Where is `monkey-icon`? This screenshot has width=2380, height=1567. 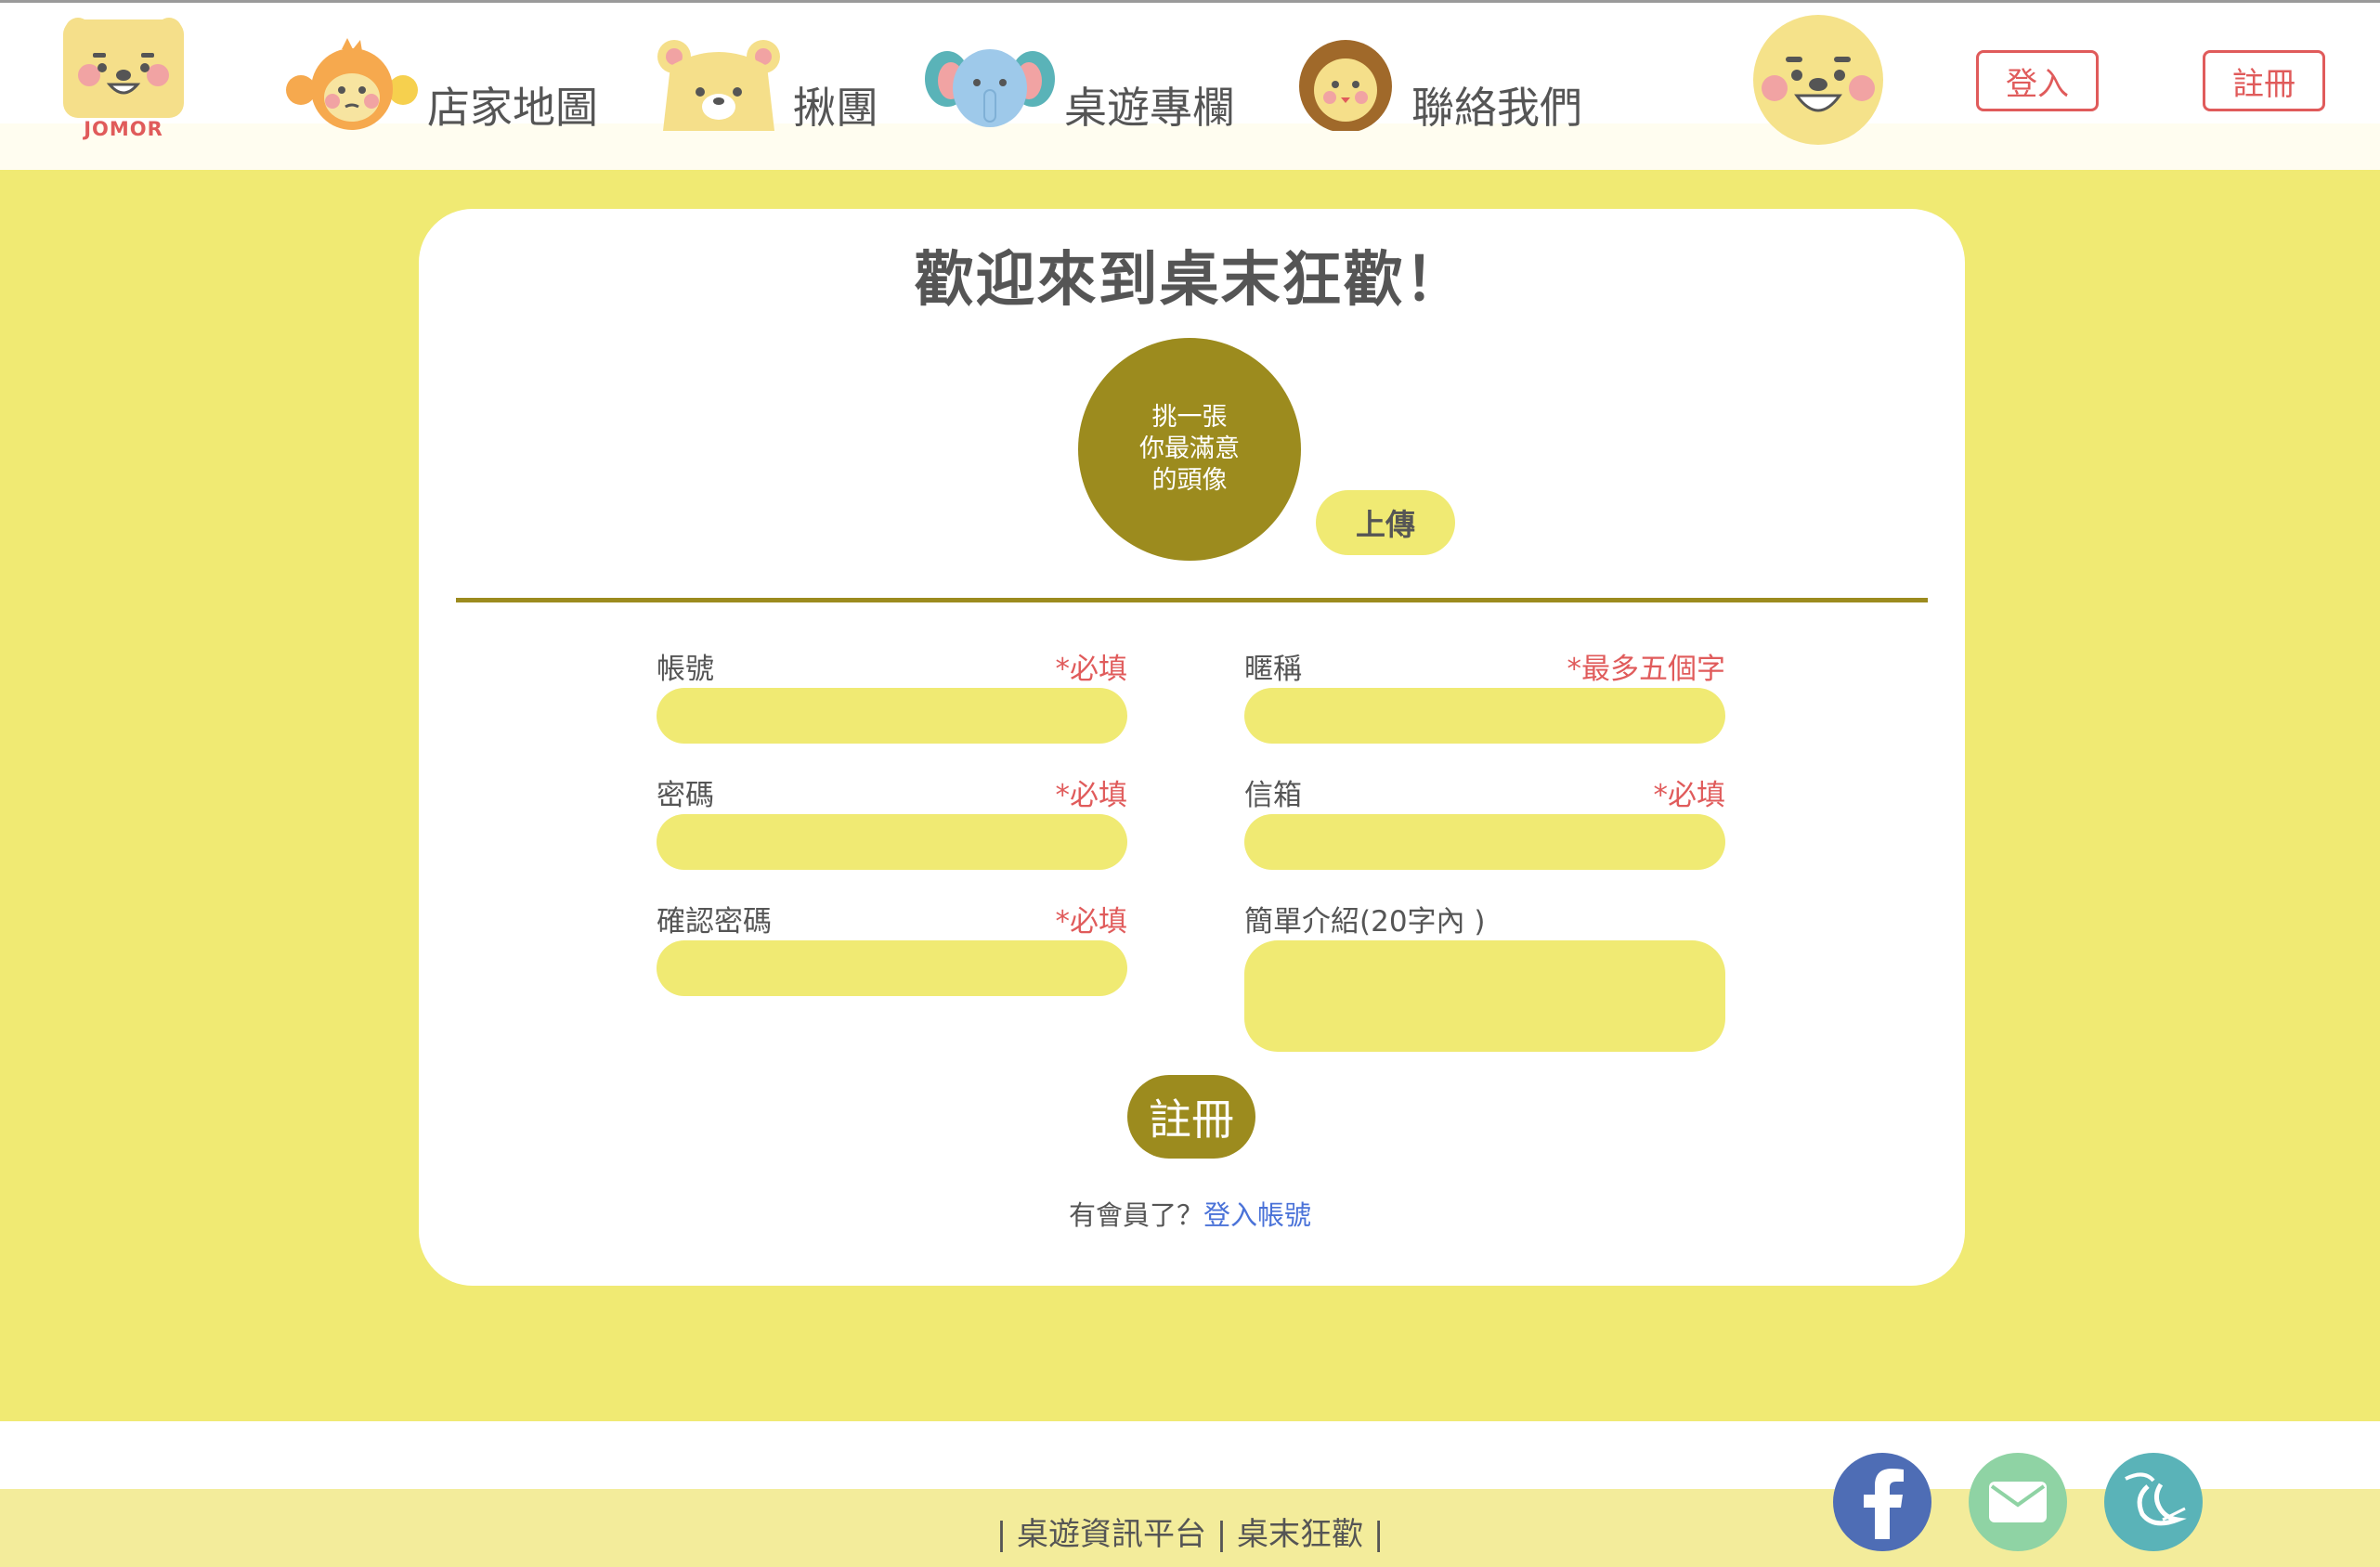
monkey-icon is located at coordinates (352, 84).